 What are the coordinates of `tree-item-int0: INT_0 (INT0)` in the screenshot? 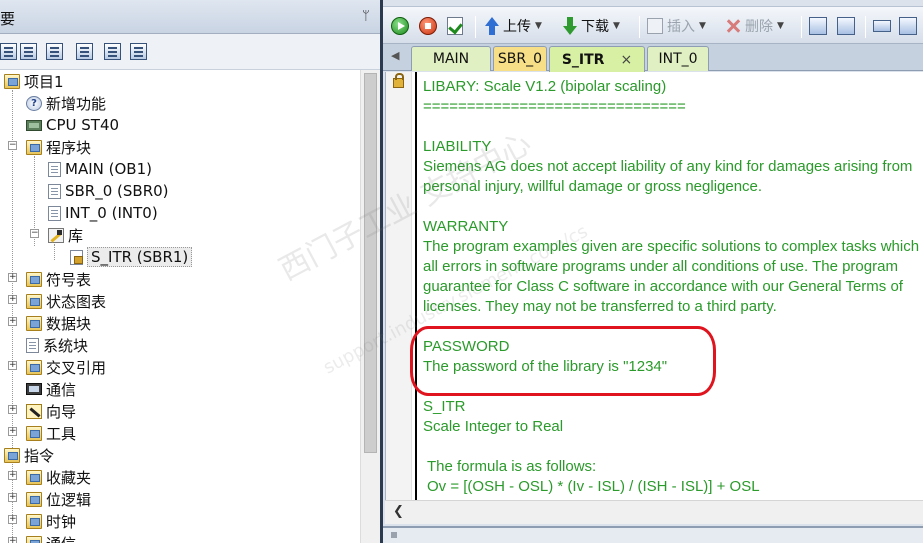 It's located at (103, 213).